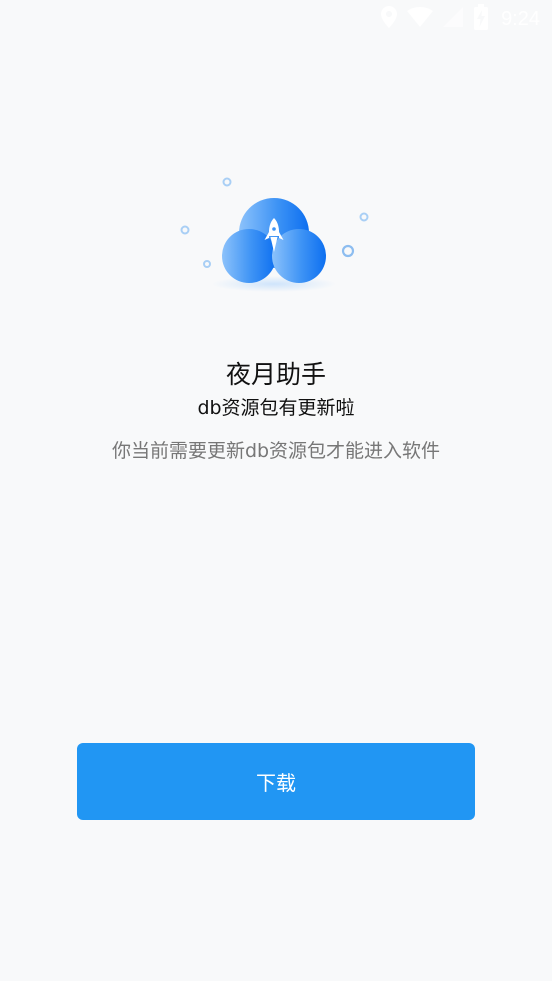 The width and height of the screenshot is (552, 981). Describe the element at coordinates (520, 18) in the screenshot. I see `status-time: 9:24` at that location.